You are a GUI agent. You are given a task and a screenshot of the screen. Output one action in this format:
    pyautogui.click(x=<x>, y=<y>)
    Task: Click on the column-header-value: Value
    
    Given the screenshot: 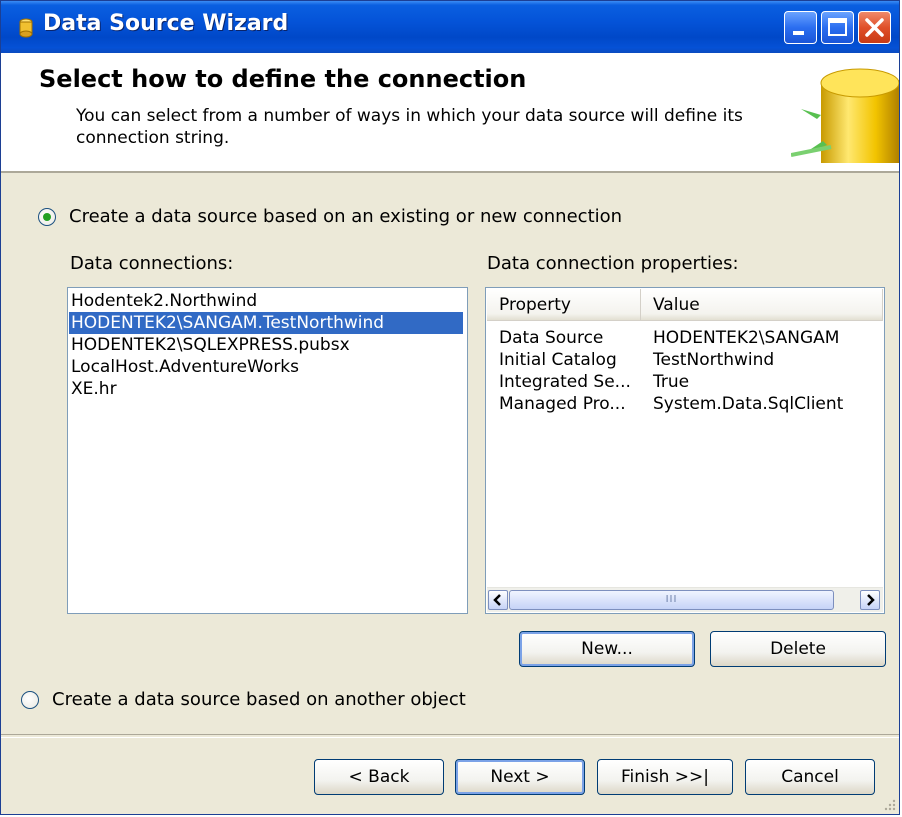 What is the action you would take?
    pyautogui.click(x=762, y=305)
    